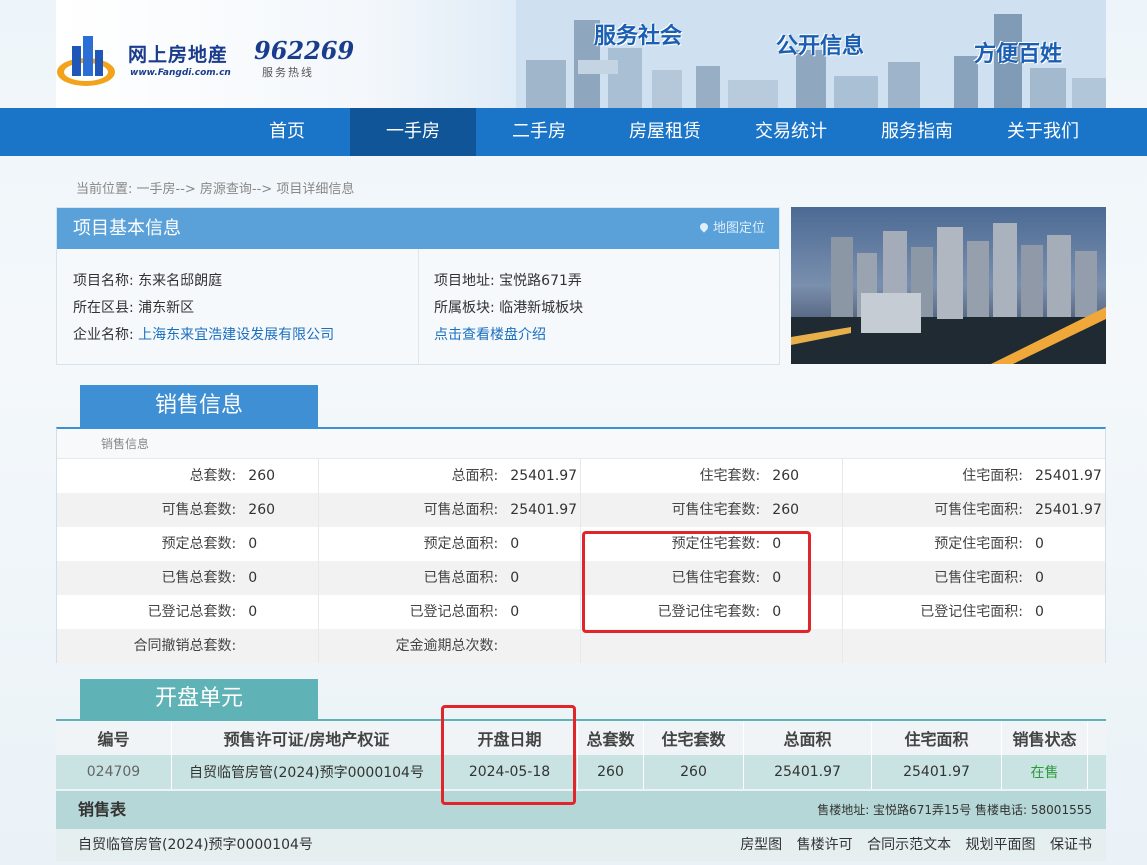 The height and width of the screenshot is (865, 1147). I want to click on permit-links: 房型图 售楼许可 合同示范文本 规划平面图 保证书, so click(911, 845).